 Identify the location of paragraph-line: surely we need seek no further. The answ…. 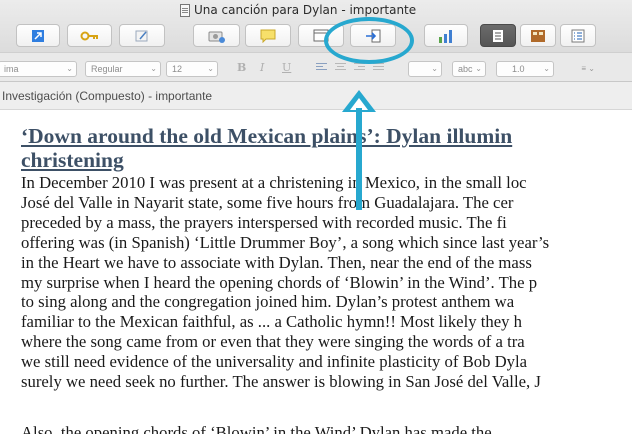
(281, 382).